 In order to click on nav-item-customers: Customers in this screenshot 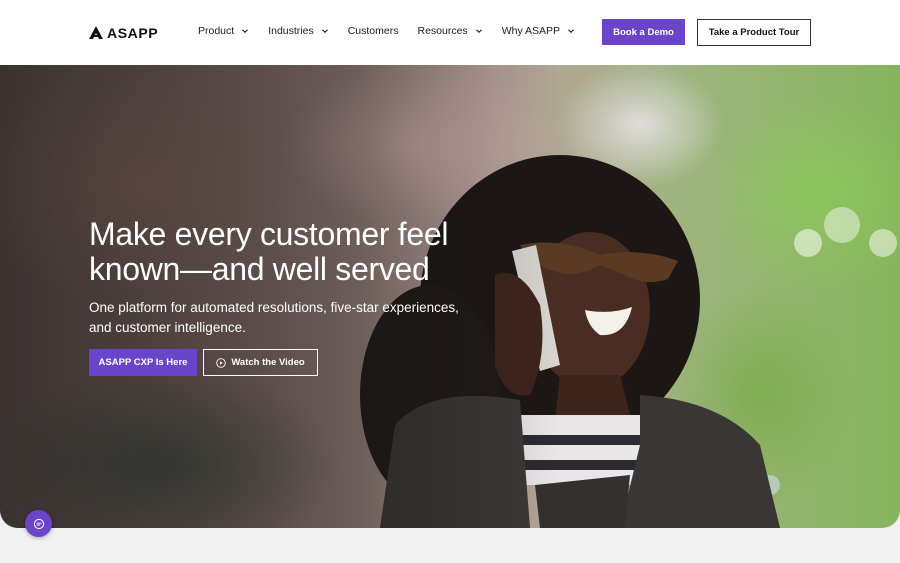, I will do `click(373, 31)`.